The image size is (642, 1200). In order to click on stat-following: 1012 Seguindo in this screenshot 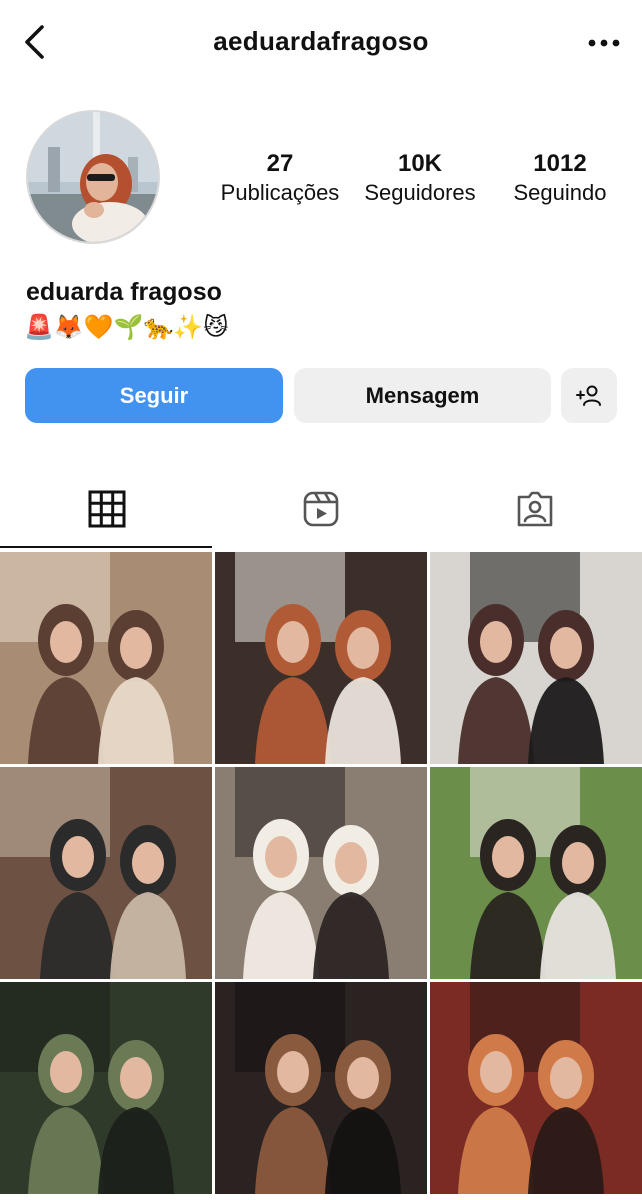, I will do `click(560, 182)`.